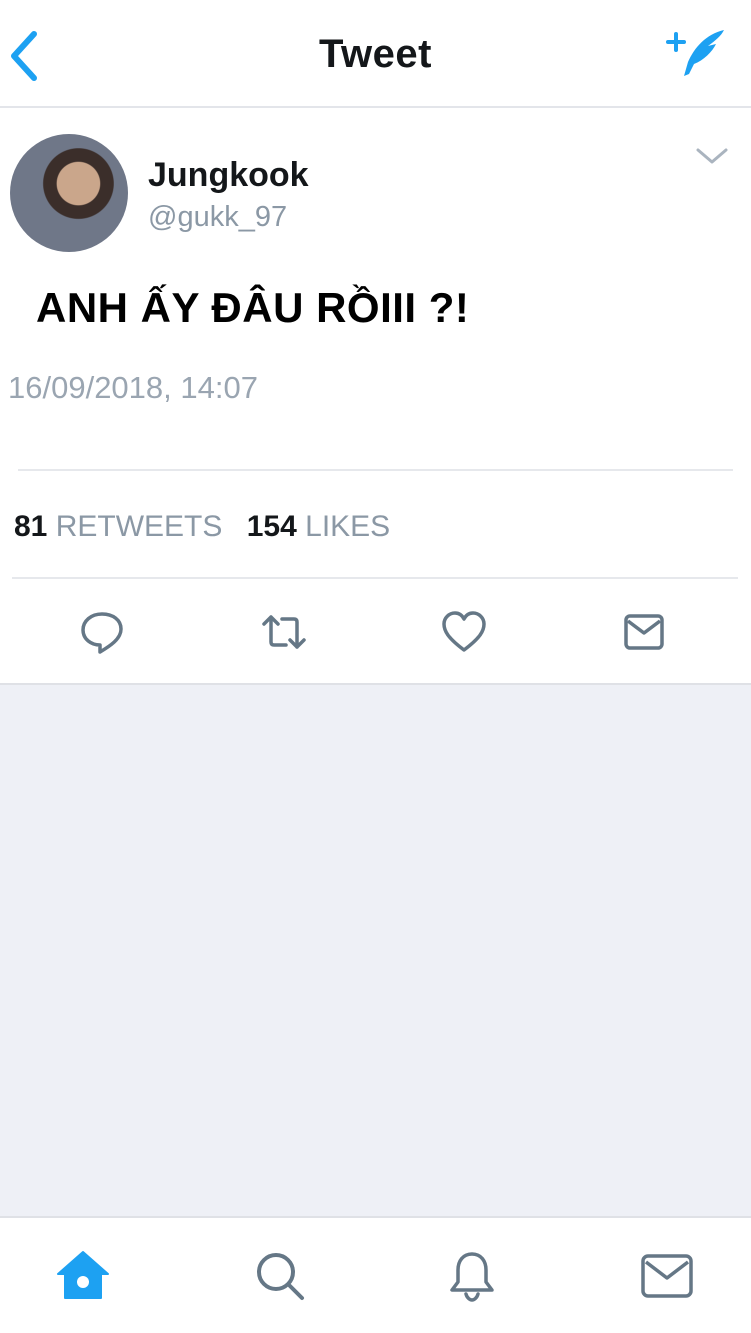  I want to click on chevron-down-icon, so click(712, 156).